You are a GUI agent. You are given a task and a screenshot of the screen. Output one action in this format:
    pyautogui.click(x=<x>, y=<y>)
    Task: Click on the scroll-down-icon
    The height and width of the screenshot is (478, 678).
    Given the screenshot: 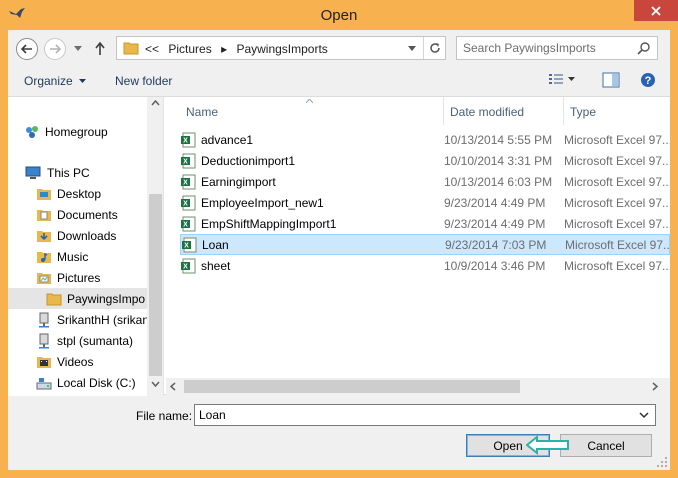 What is the action you would take?
    pyautogui.click(x=155, y=384)
    